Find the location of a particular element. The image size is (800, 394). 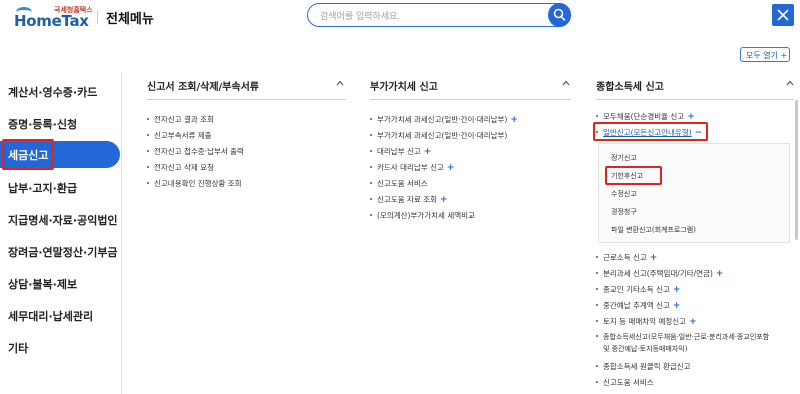

list-item: 종합소득세 원클릭 환급신고 is located at coordinates (643, 366).